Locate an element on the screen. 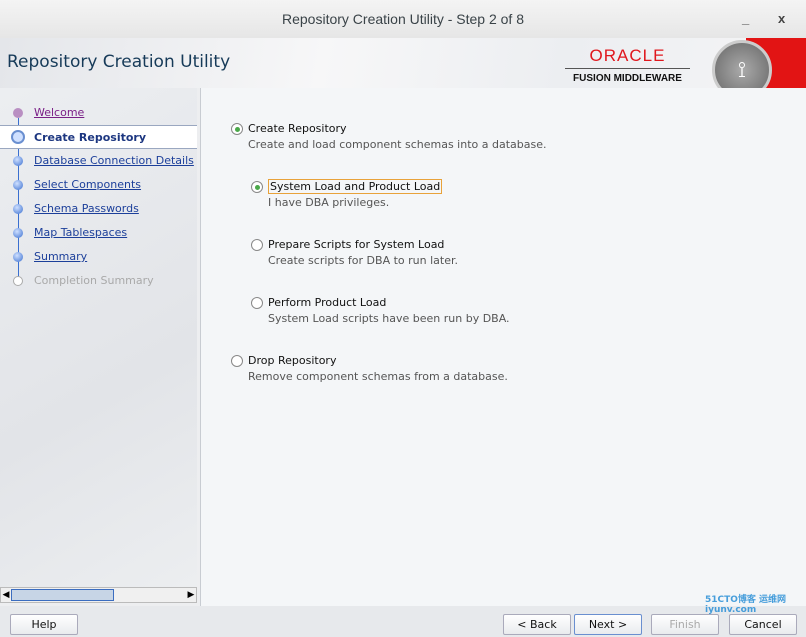 The image size is (806, 637). system-product-load-radio is located at coordinates (257, 187).